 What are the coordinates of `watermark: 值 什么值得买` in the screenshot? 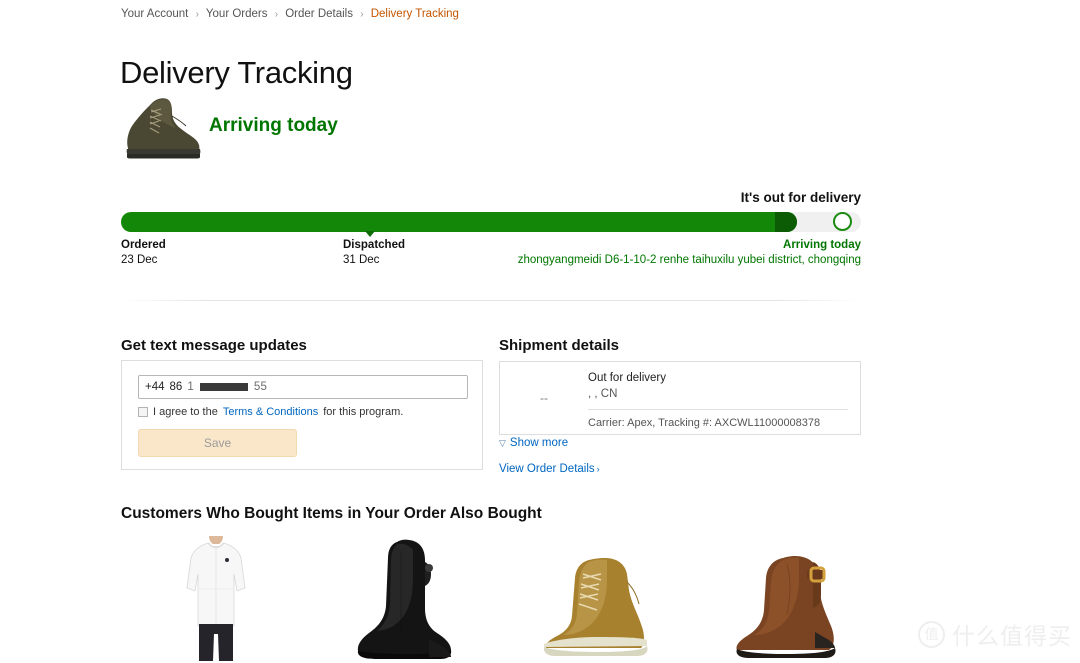 It's located at (995, 634).